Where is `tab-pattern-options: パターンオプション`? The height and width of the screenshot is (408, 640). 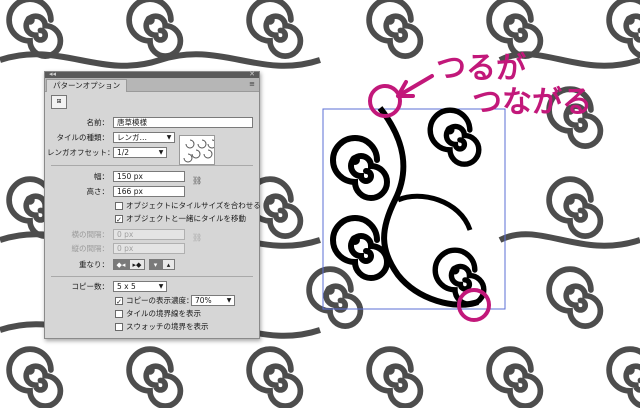 tab-pattern-options: パターンオプション is located at coordinates (87, 85).